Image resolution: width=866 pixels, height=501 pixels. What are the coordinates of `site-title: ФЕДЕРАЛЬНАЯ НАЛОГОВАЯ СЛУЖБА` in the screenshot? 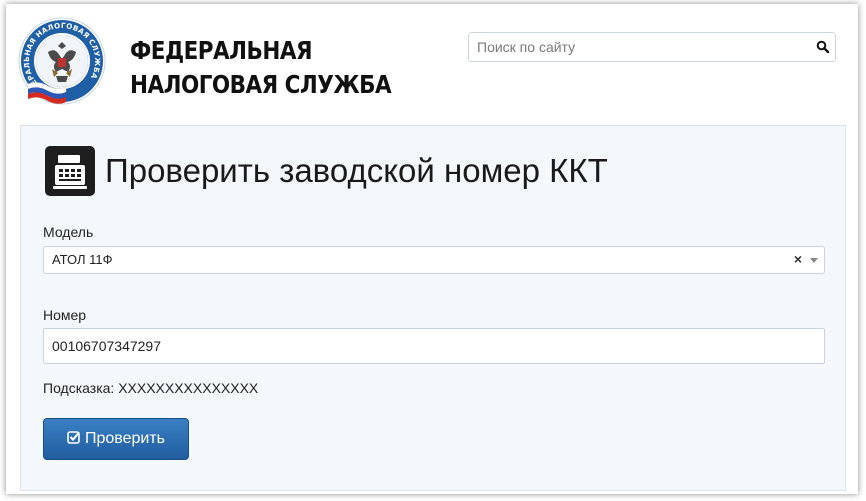 It's located at (261, 68).